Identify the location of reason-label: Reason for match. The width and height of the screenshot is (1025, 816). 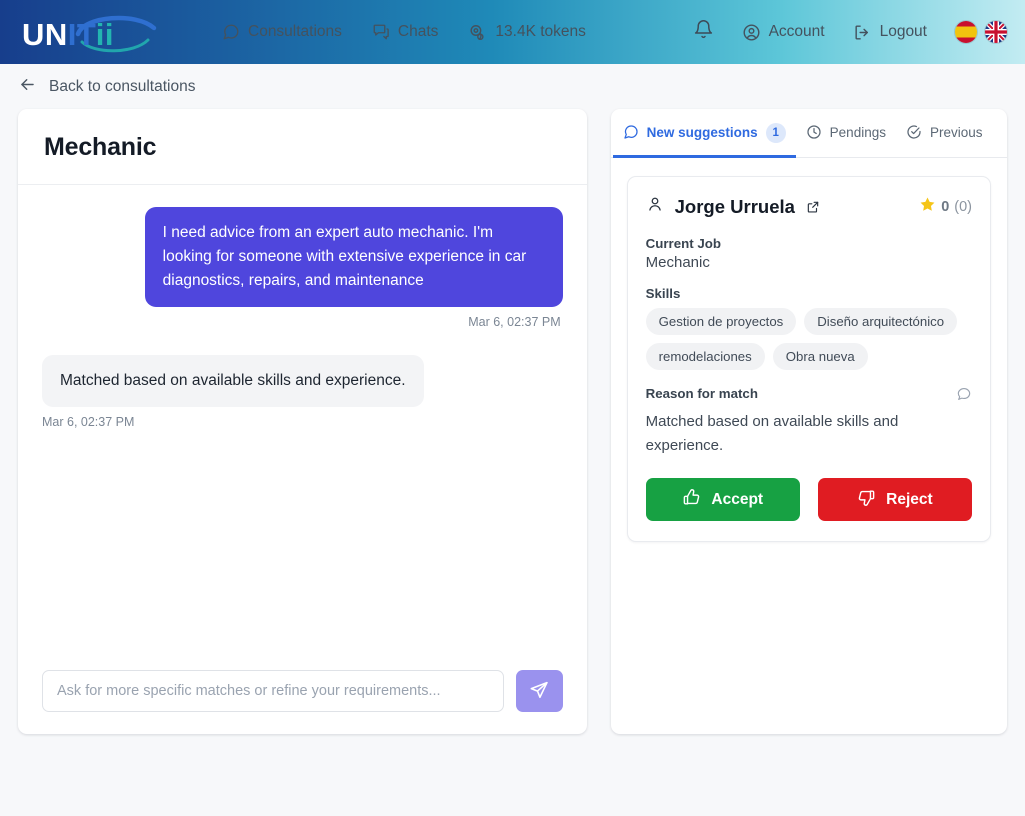
(701, 393).